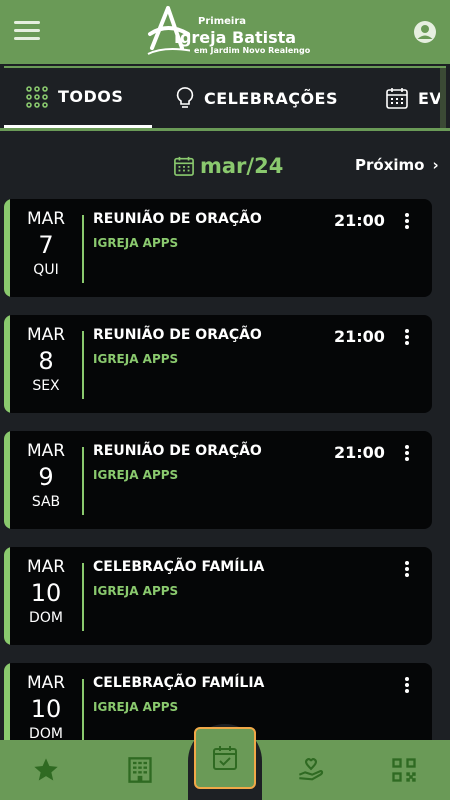 The image size is (450, 800). What do you see at coordinates (37, 96) in the screenshot?
I see `grid-dots-icon` at bounding box center [37, 96].